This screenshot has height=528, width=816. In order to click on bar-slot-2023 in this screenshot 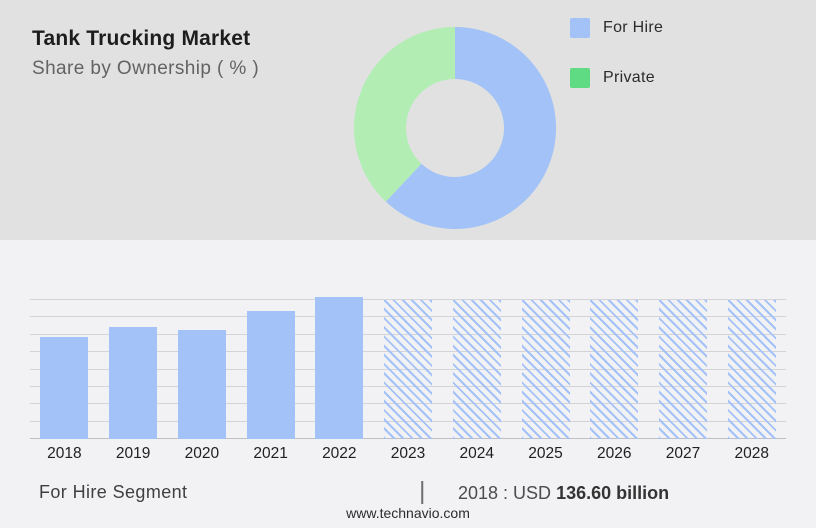, I will do `click(408, 369)`.